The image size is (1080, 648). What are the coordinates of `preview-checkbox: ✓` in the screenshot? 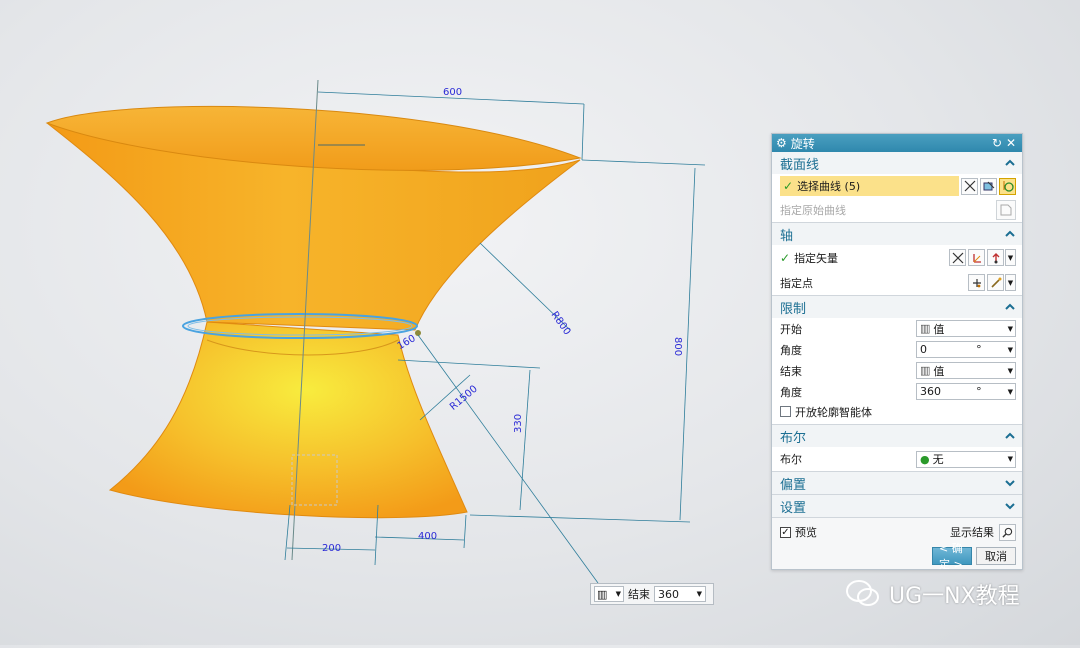 It's located at (785, 532).